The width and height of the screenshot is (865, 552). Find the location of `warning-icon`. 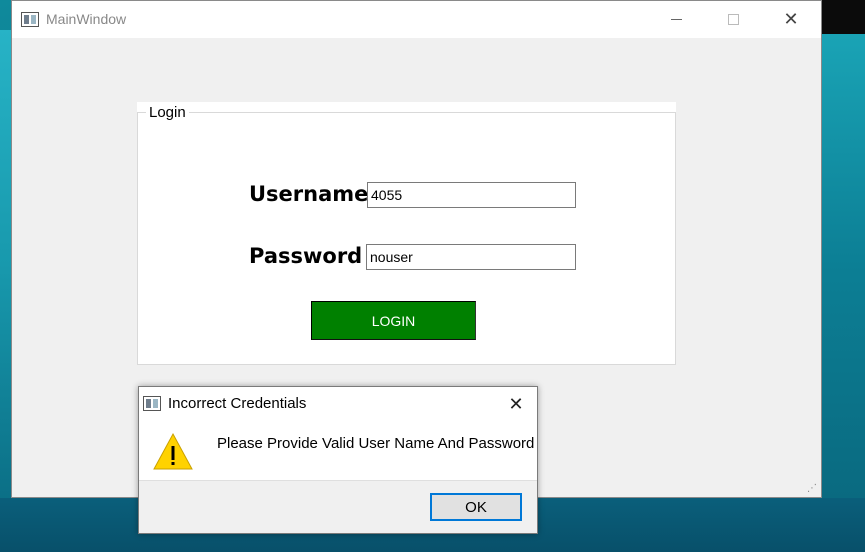

warning-icon is located at coordinates (173, 451).